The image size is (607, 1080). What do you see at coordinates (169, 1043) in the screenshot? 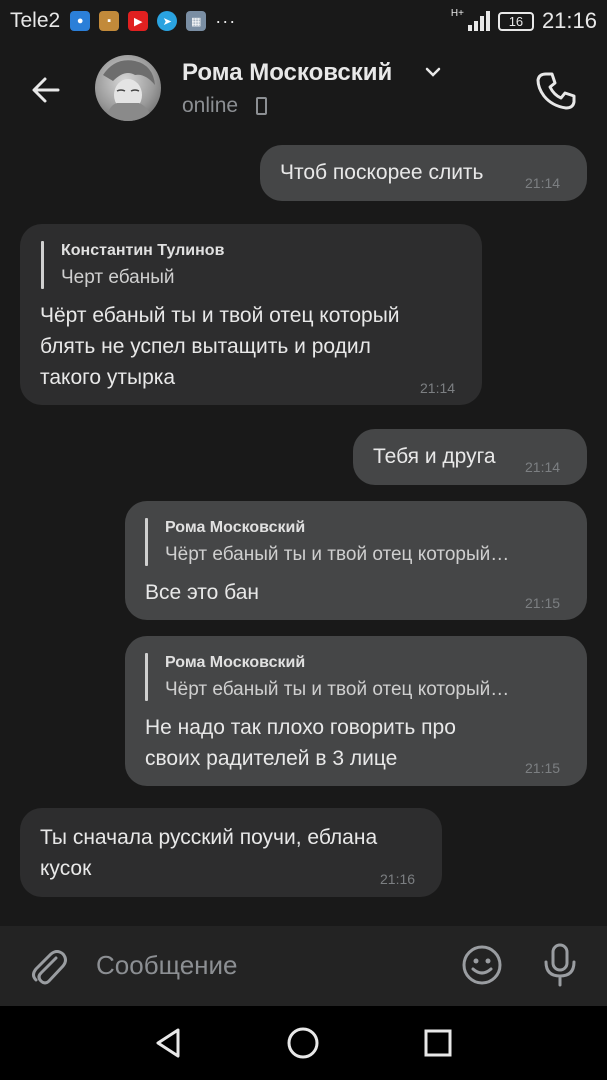
I see `nav-back-icon` at bounding box center [169, 1043].